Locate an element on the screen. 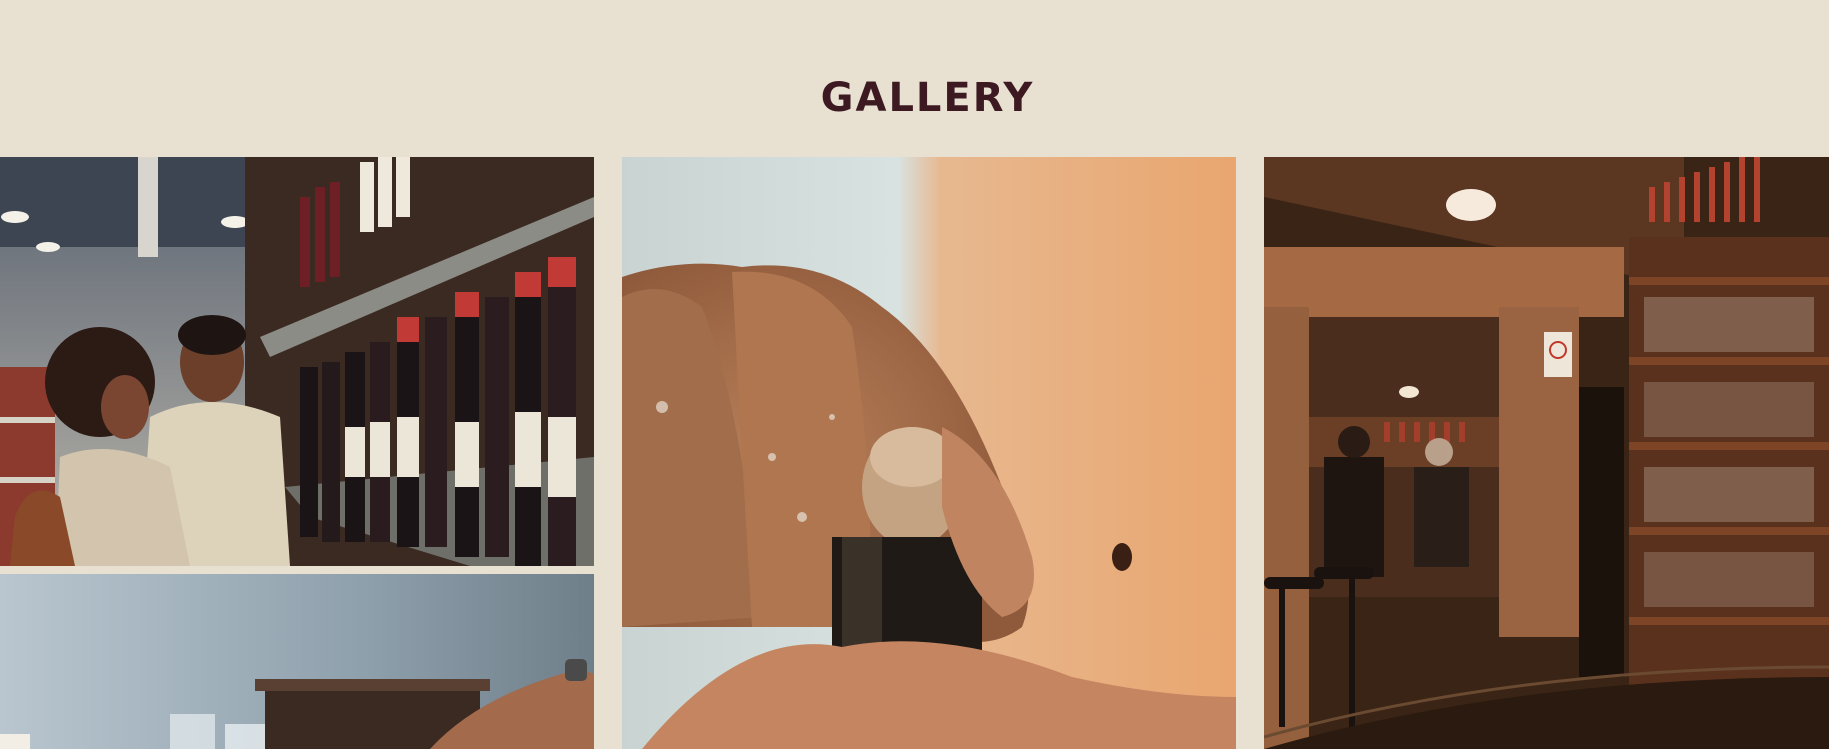 This screenshot has height=749, width=1829. wine-glasses-bar-photo is located at coordinates (297, 661).